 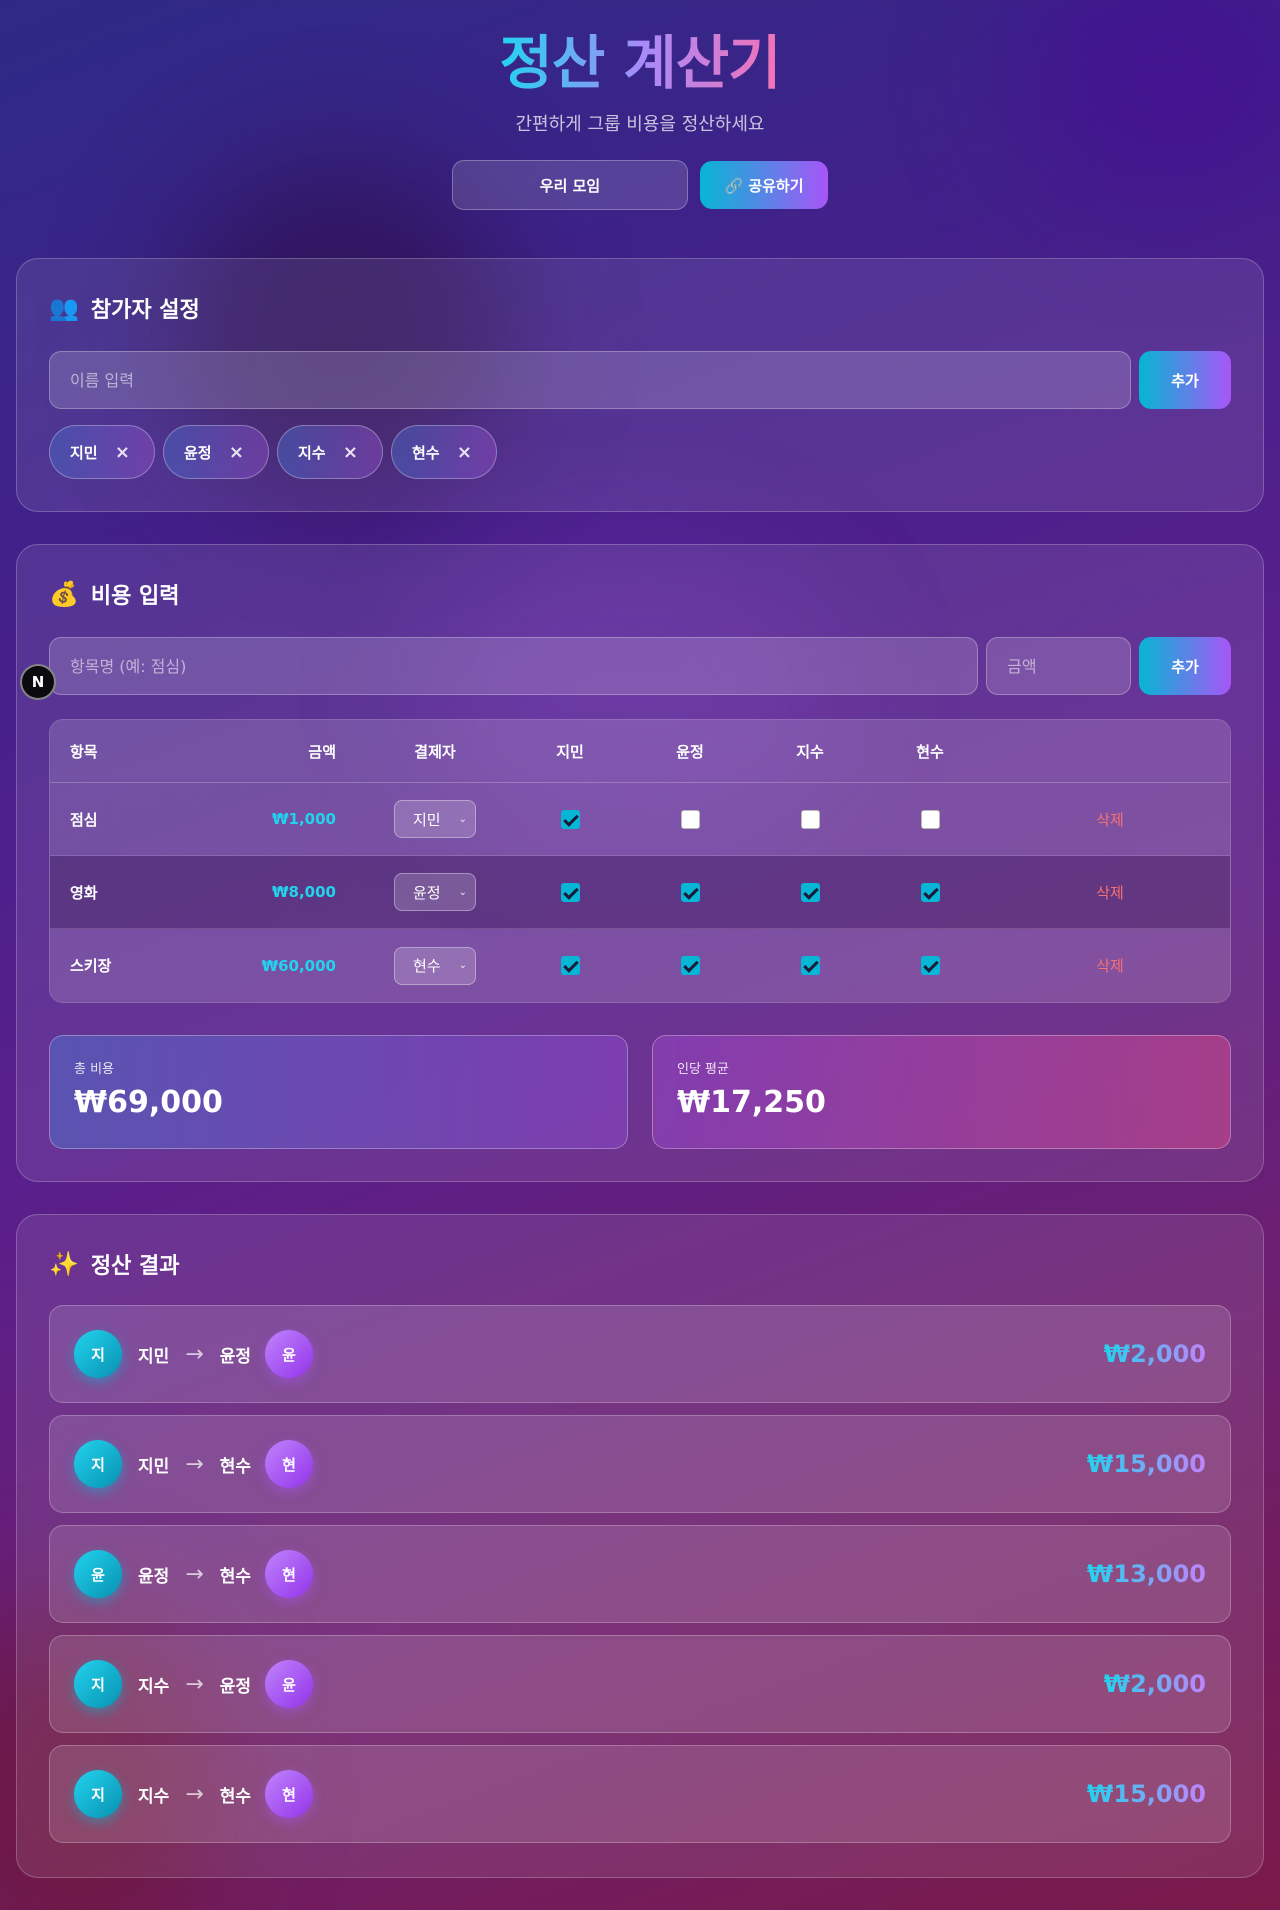 I want to click on page-subtitle: 간편하게 그룹 비용을 정산하세요, so click(x=640, y=124).